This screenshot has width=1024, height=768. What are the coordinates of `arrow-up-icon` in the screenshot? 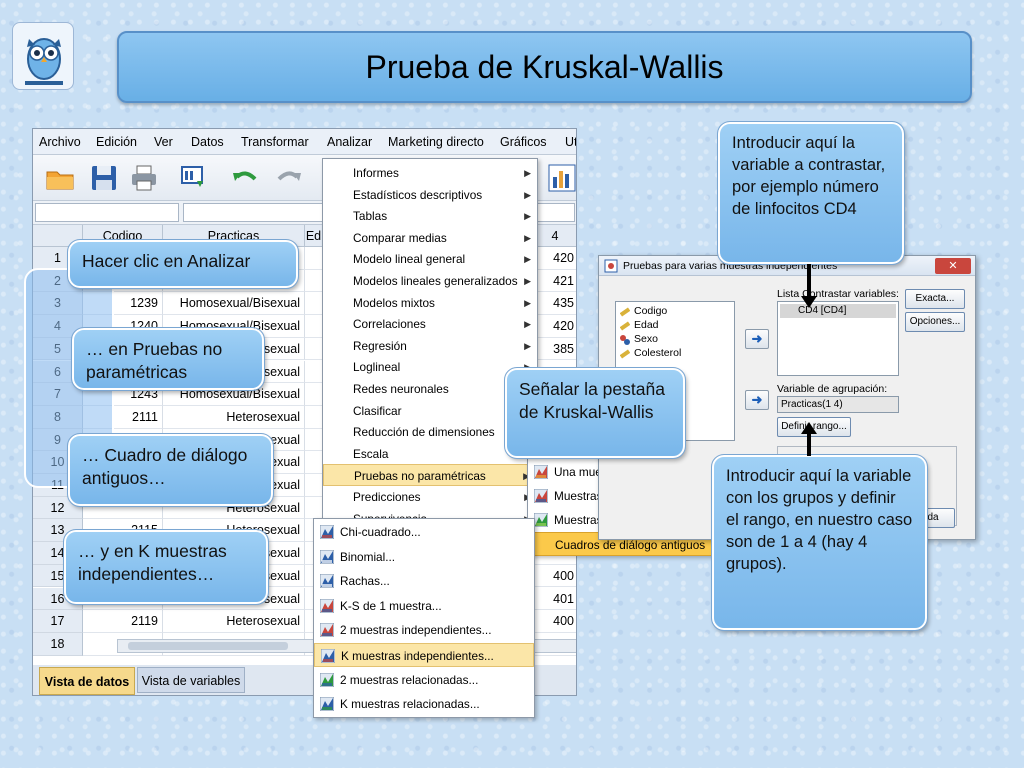 It's located at (809, 439).